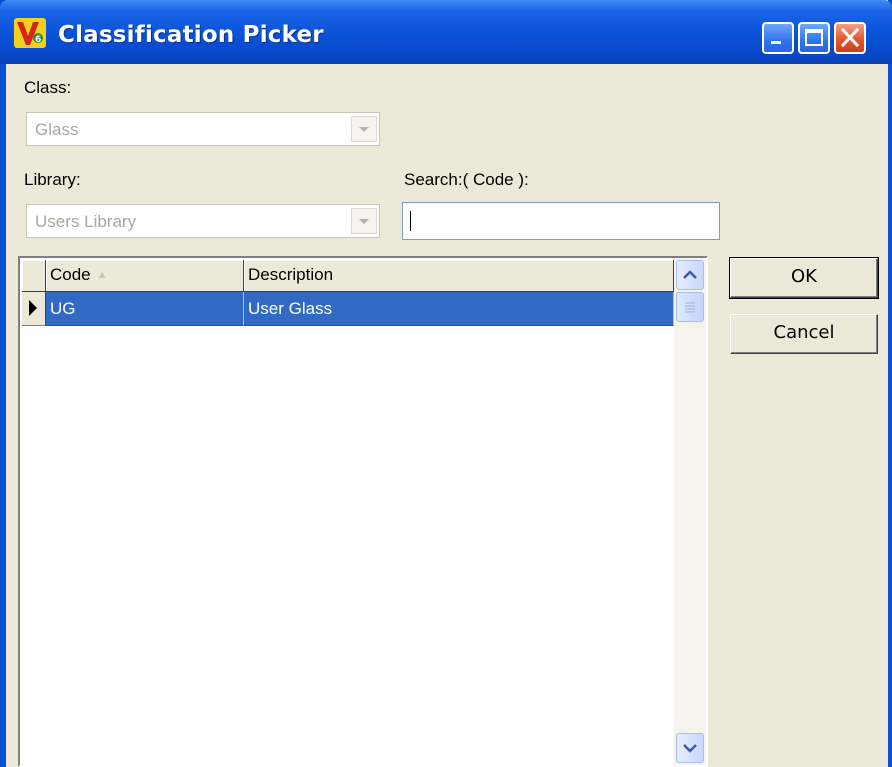 This screenshot has width=892, height=767. What do you see at coordinates (561, 221) in the screenshot?
I see `search-input` at bounding box center [561, 221].